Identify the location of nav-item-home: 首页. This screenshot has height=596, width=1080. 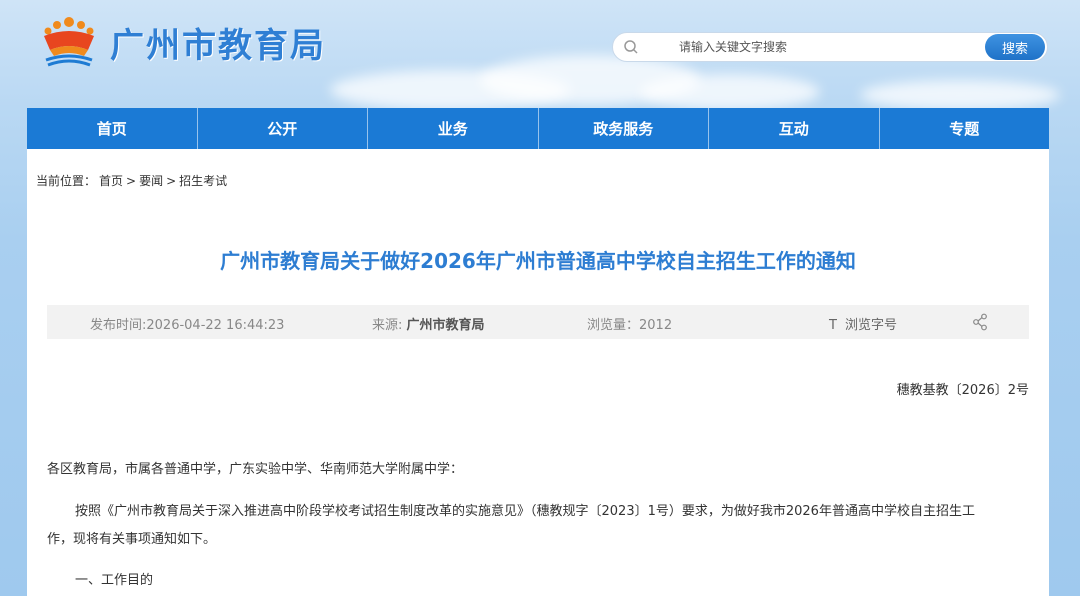
(112, 128).